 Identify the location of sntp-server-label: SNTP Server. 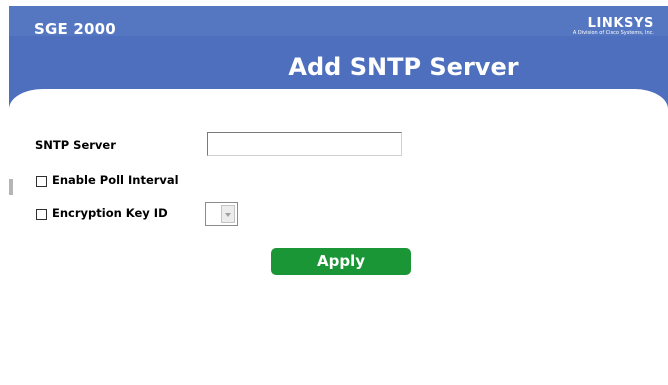
(75, 145).